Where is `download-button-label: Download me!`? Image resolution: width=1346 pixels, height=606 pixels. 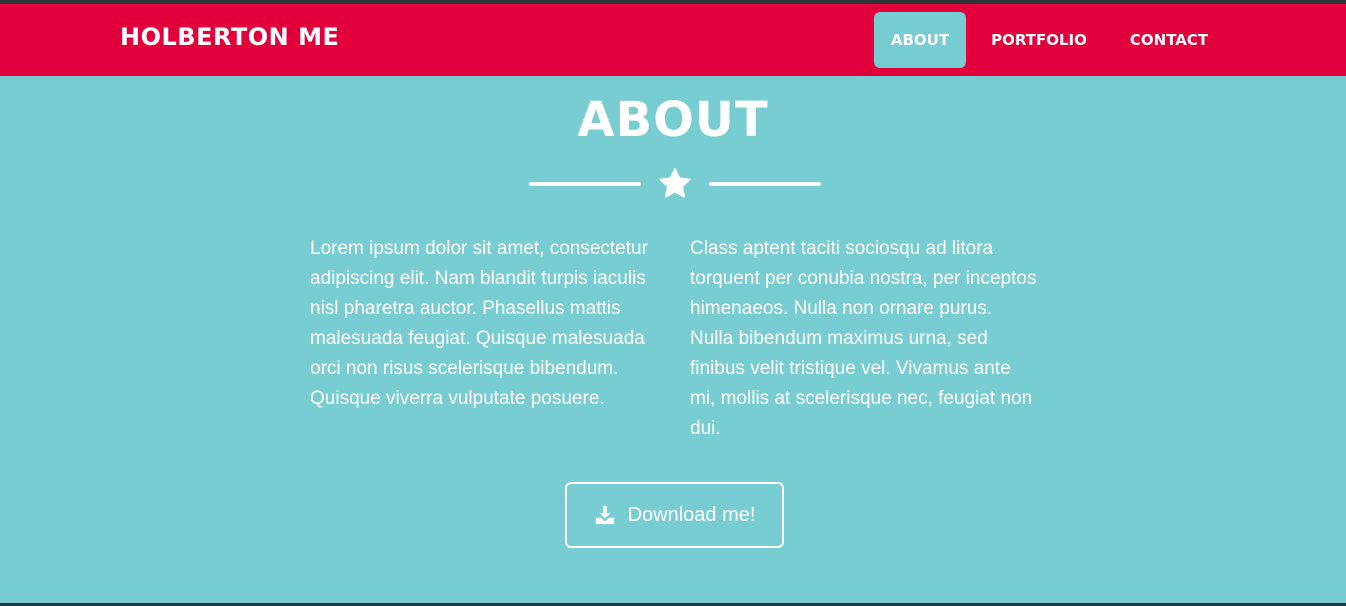 download-button-label: Download me! is located at coordinates (691, 514).